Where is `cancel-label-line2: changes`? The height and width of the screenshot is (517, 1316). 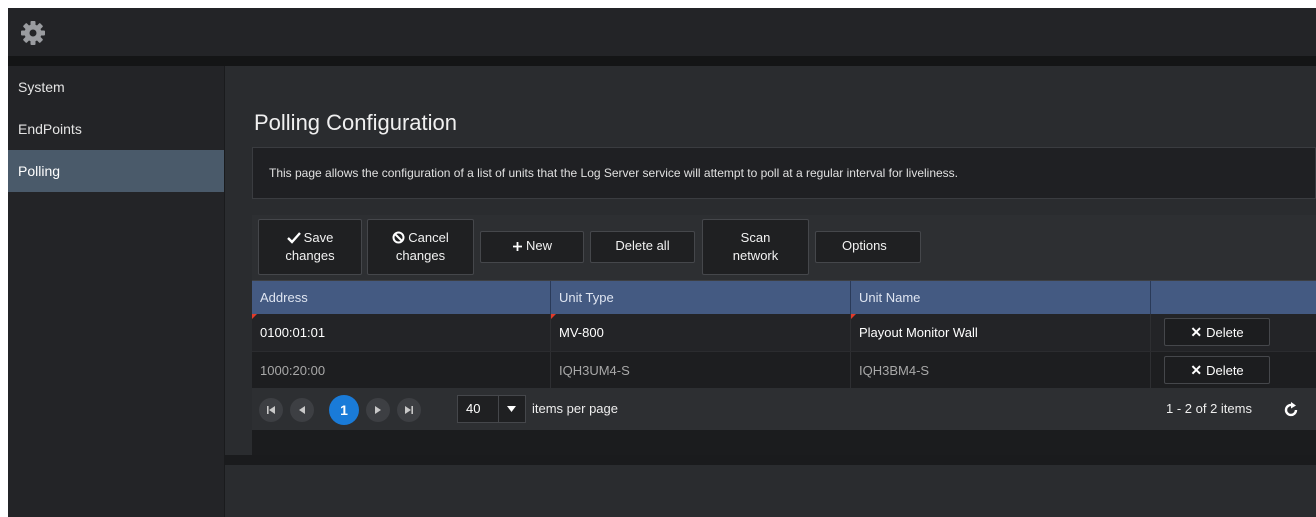
cancel-label-line2: changes is located at coordinates (420, 255).